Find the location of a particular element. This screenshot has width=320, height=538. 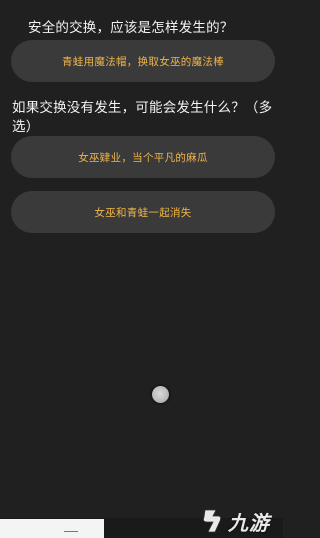

option-button-magic-hat: 青蛙用魔法帽，换取女巫的魔法棒 is located at coordinates (143, 61).